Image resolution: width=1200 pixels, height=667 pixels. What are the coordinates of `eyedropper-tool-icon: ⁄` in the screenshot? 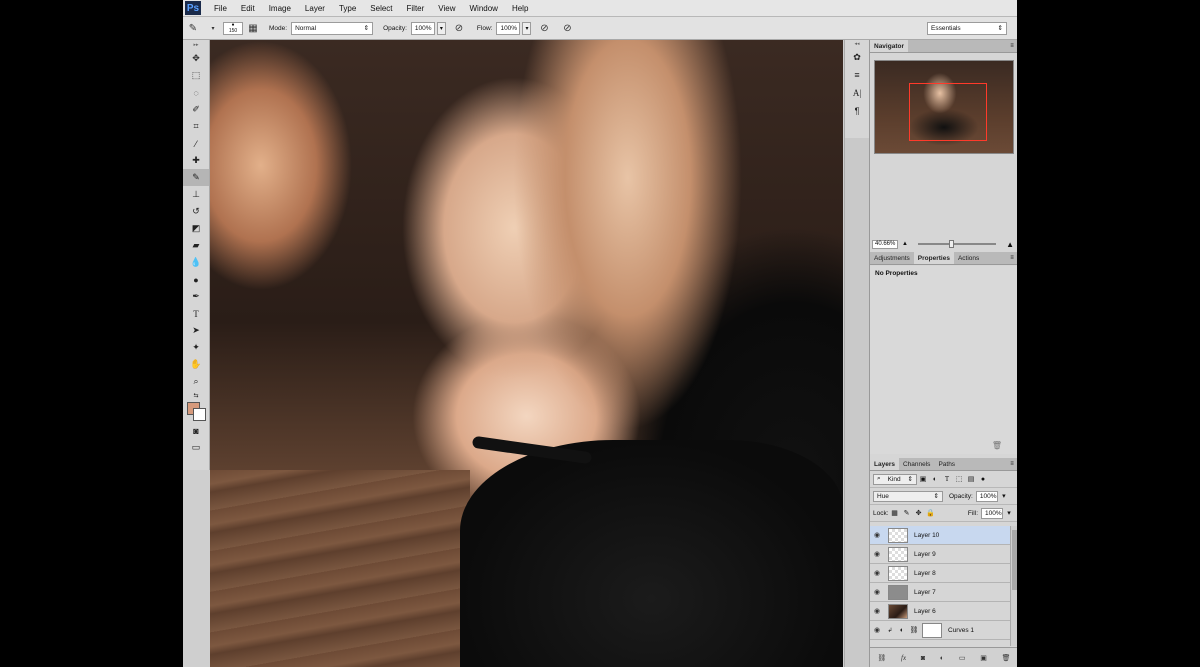 It's located at (196, 143).